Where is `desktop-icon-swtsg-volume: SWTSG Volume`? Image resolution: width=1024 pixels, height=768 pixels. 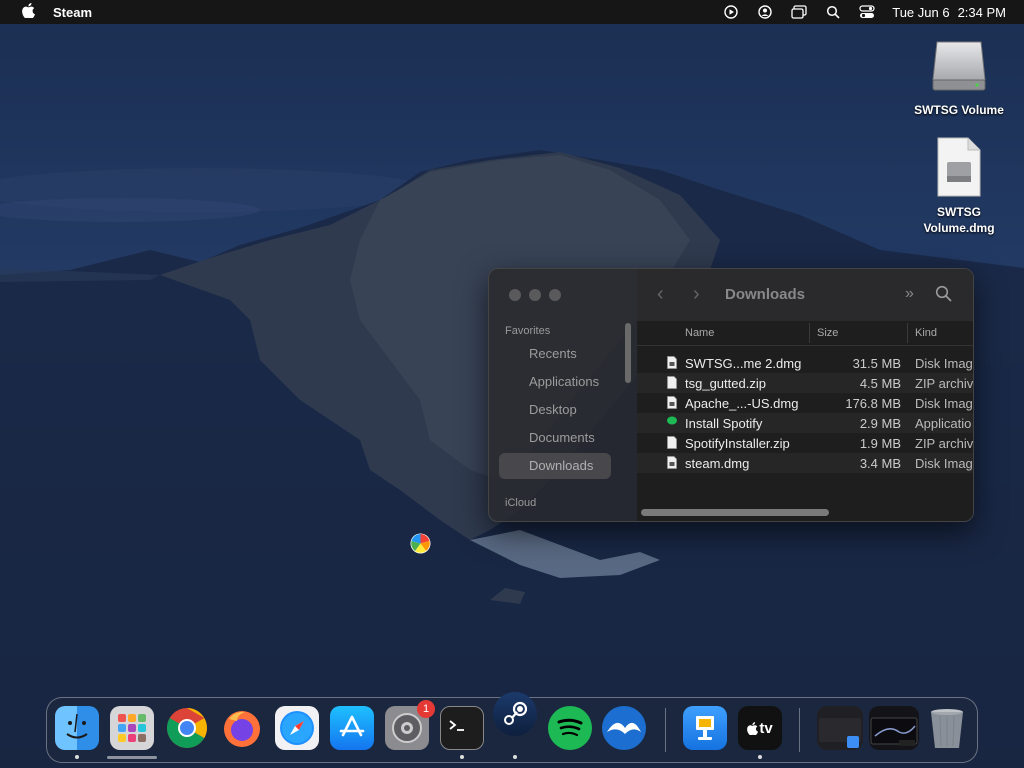 desktop-icon-swtsg-volume: SWTSG Volume is located at coordinates (959, 77).